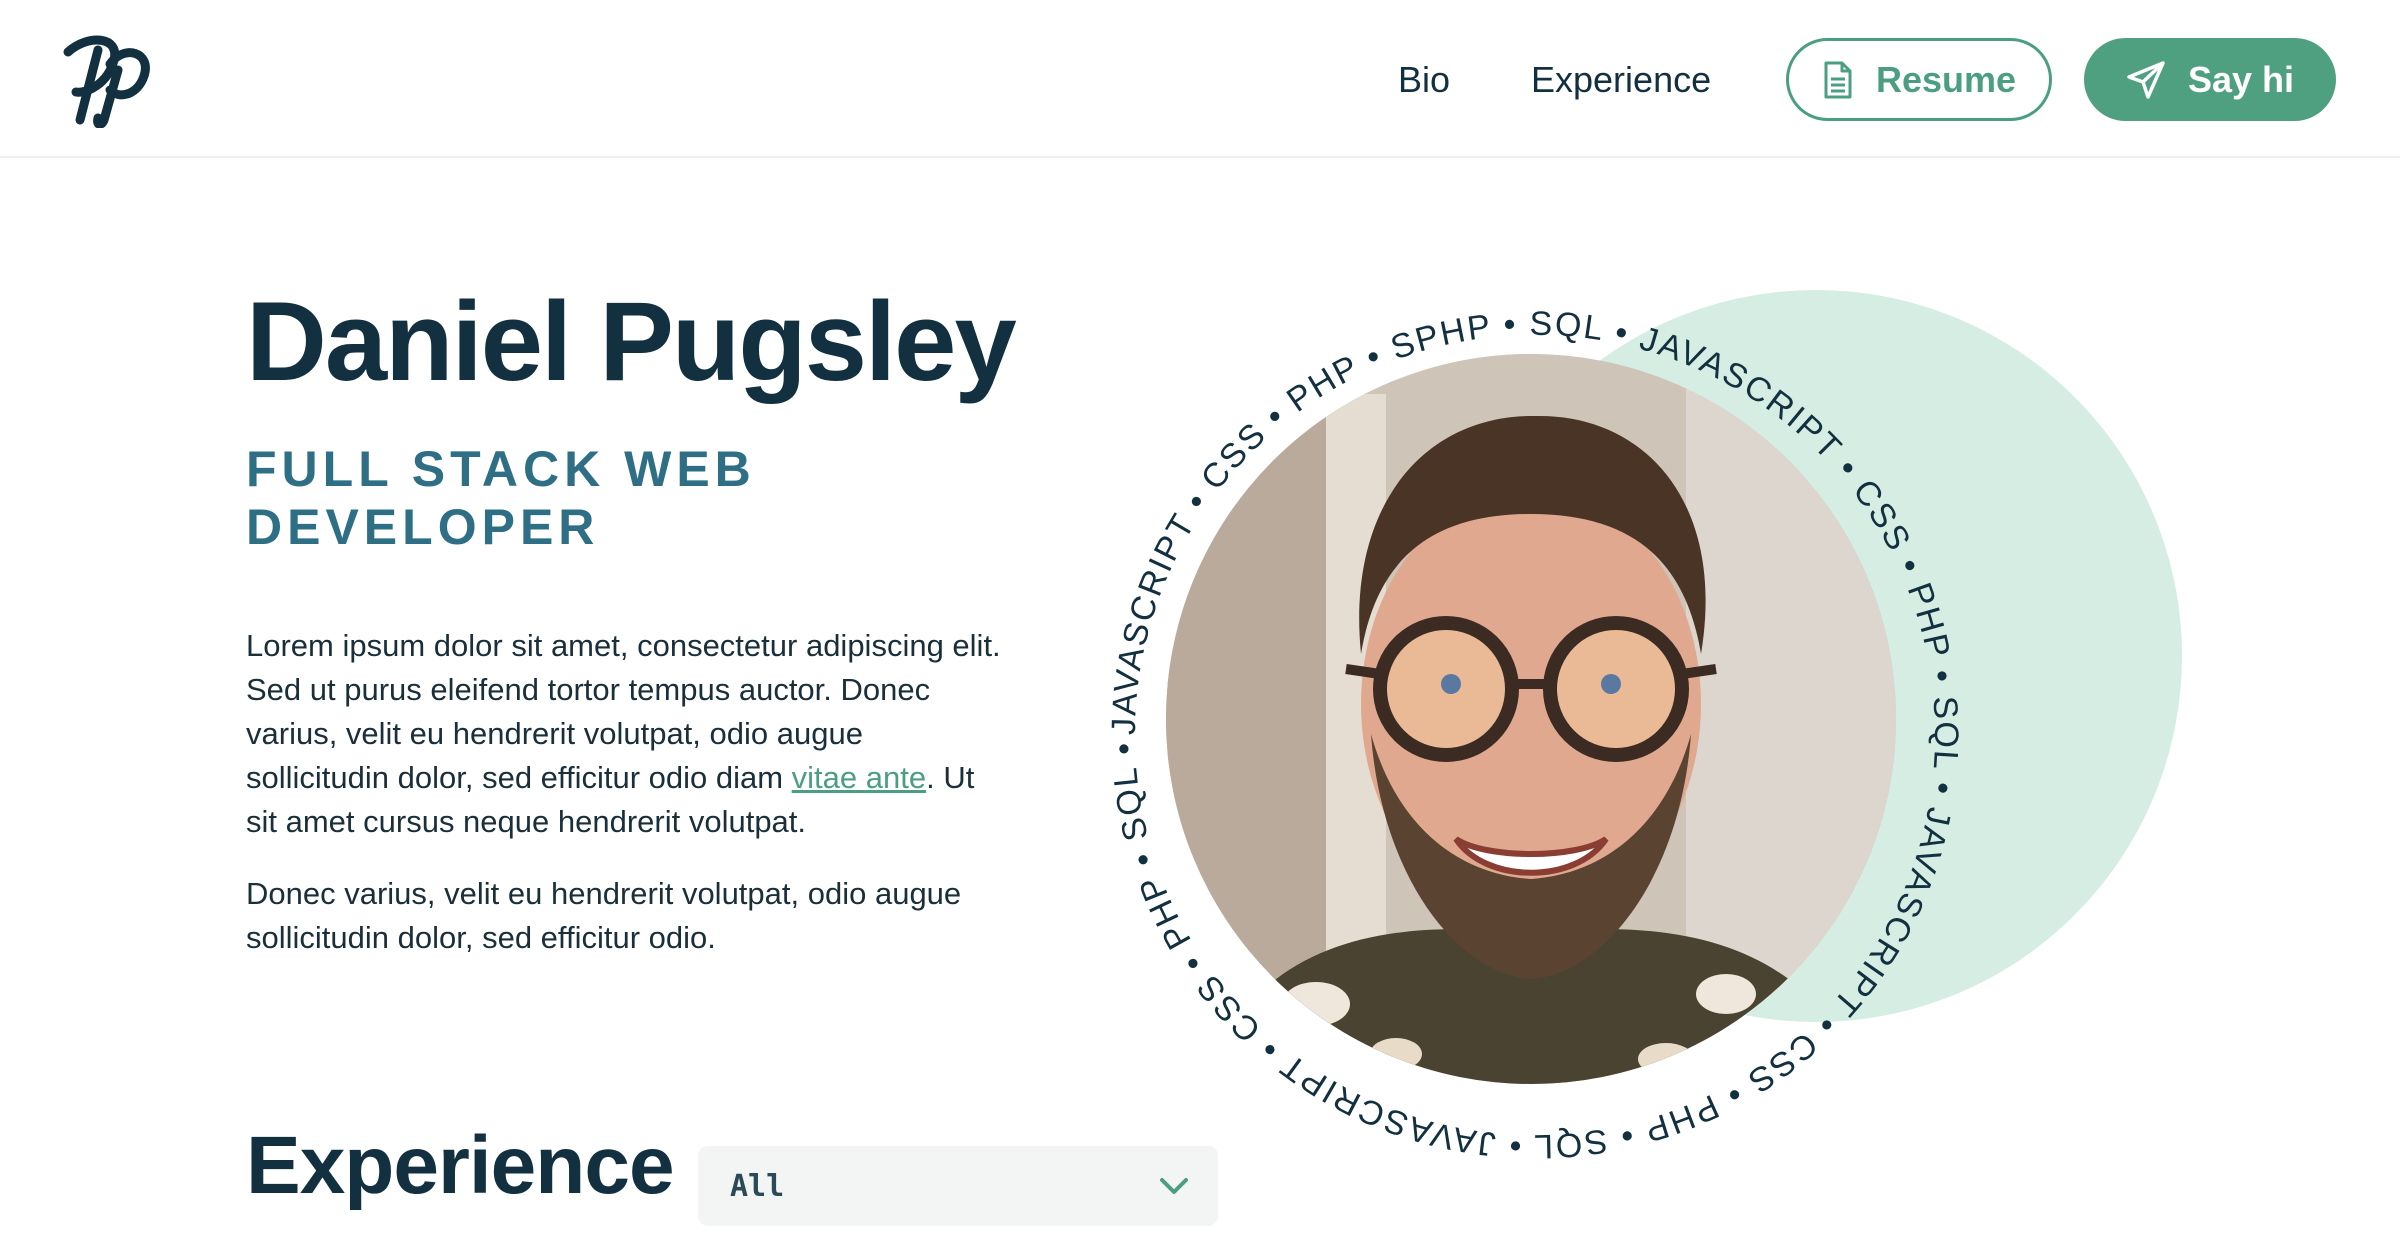 The image size is (2400, 1260). What do you see at coordinates (2146, 79) in the screenshot?
I see `send-icon` at bounding box center [2146, 79].